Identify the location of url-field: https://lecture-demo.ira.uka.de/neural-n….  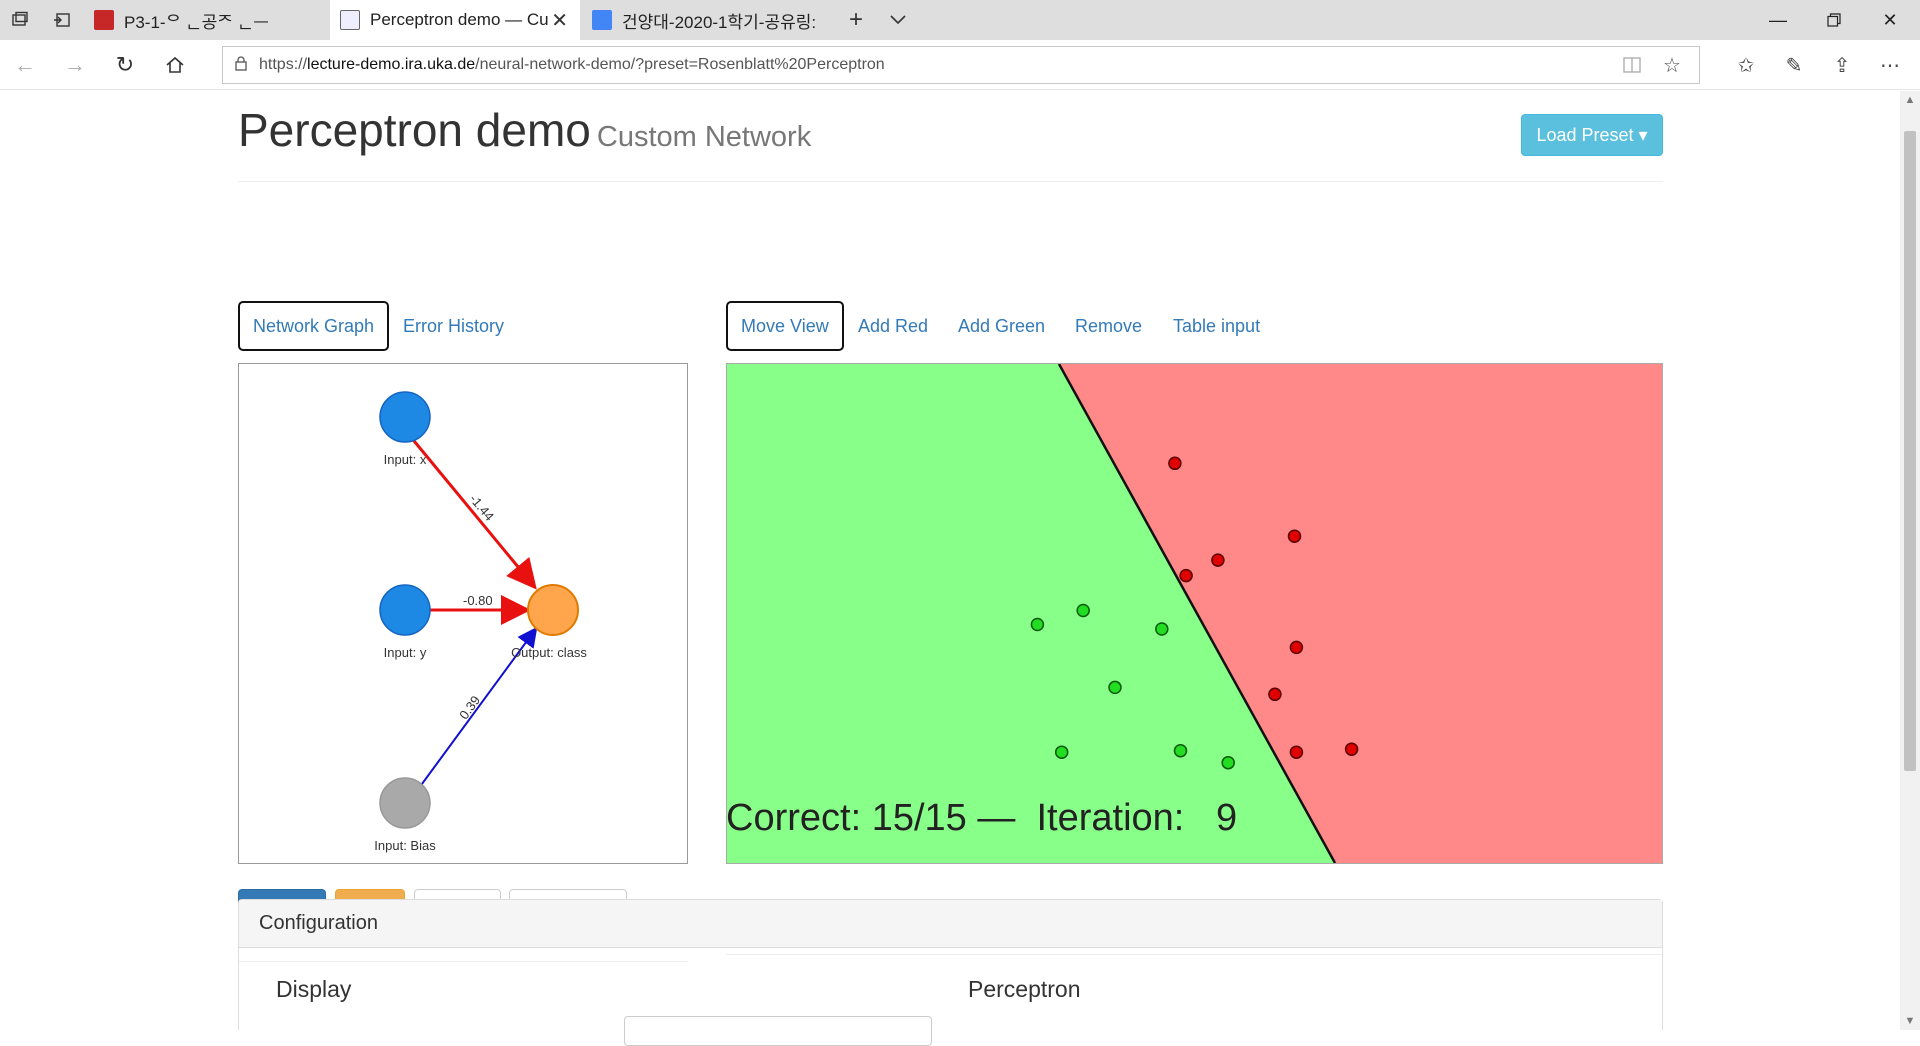
(961, 65).